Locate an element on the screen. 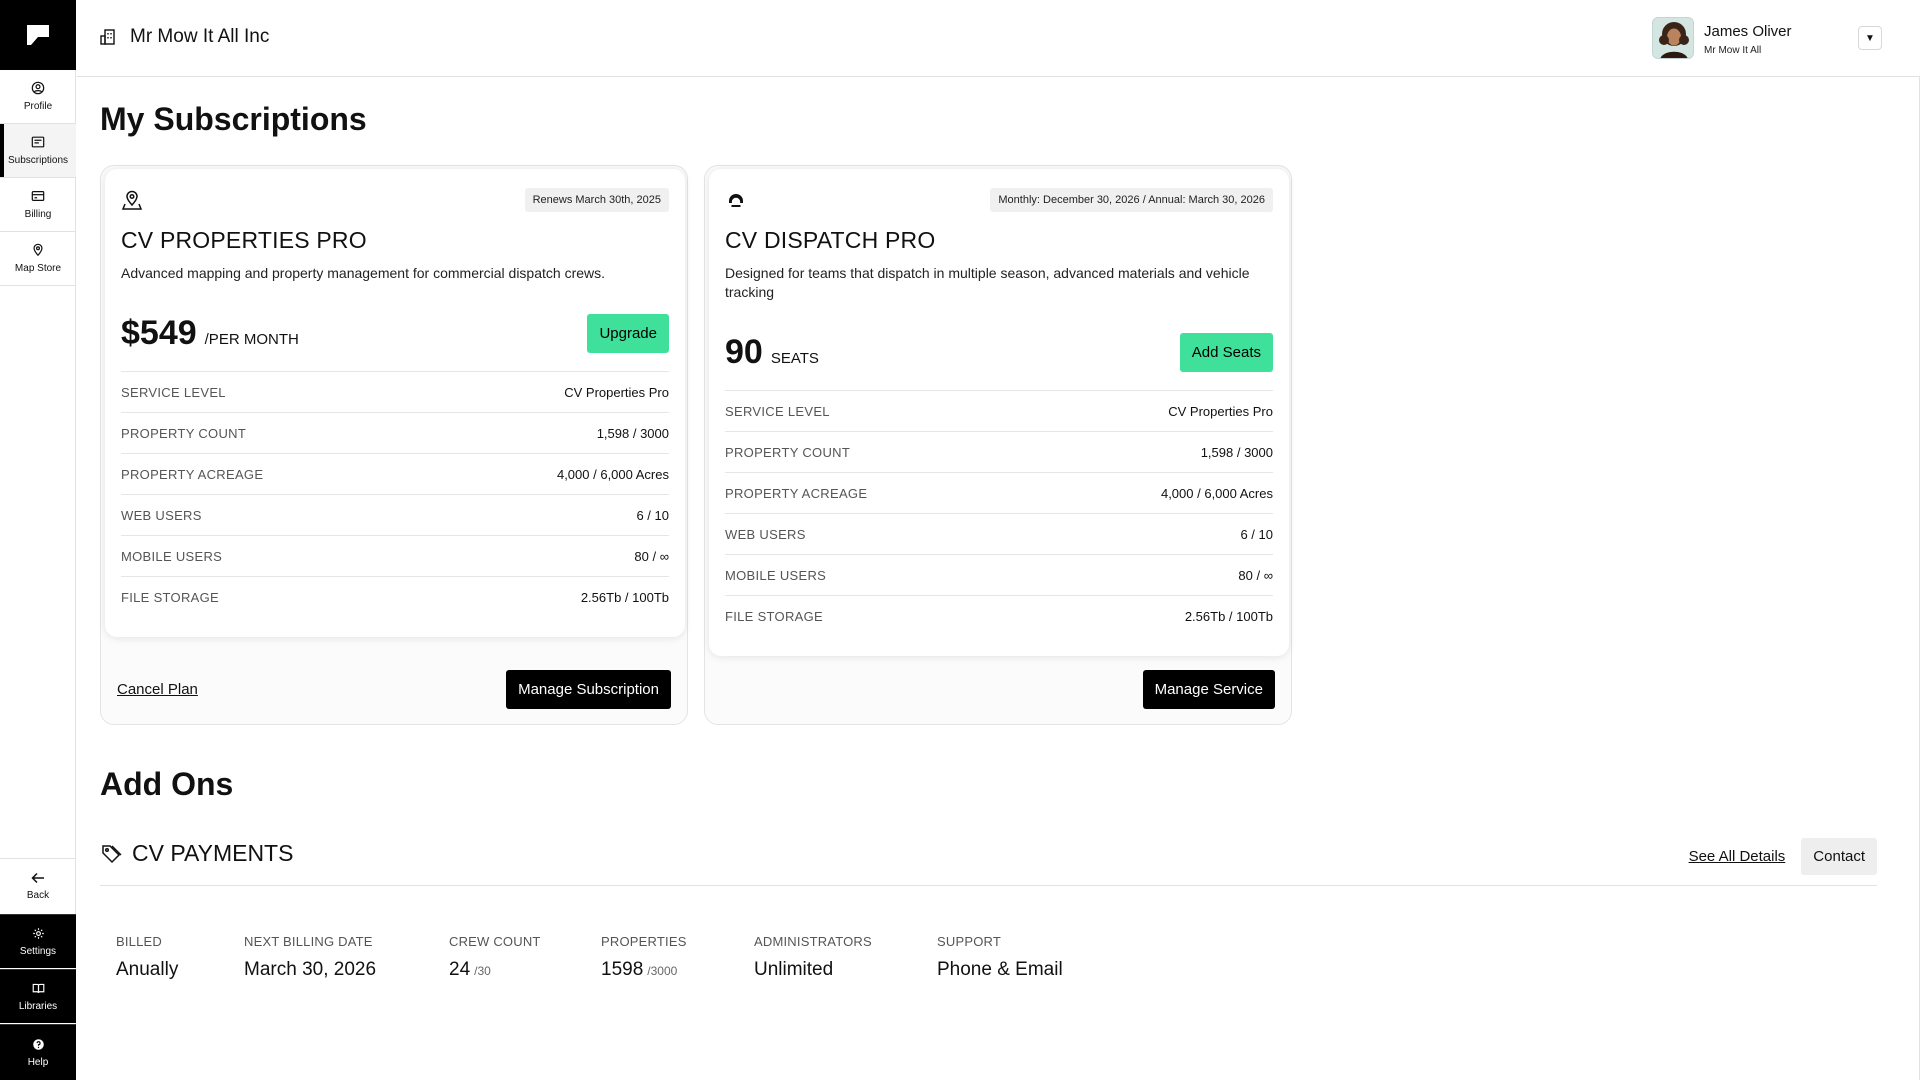 The image size is (1920, 1080). spec-row: WEB USERS 6 / 10 is located at coordinates (999, 533).